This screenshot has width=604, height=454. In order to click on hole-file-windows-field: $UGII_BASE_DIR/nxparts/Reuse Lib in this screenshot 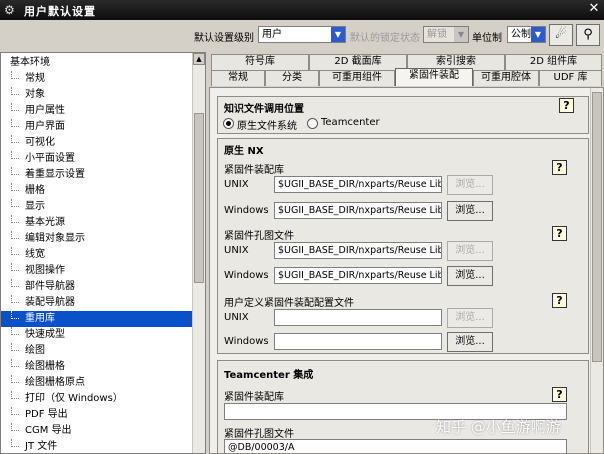, I will do `click(358, 275)`.